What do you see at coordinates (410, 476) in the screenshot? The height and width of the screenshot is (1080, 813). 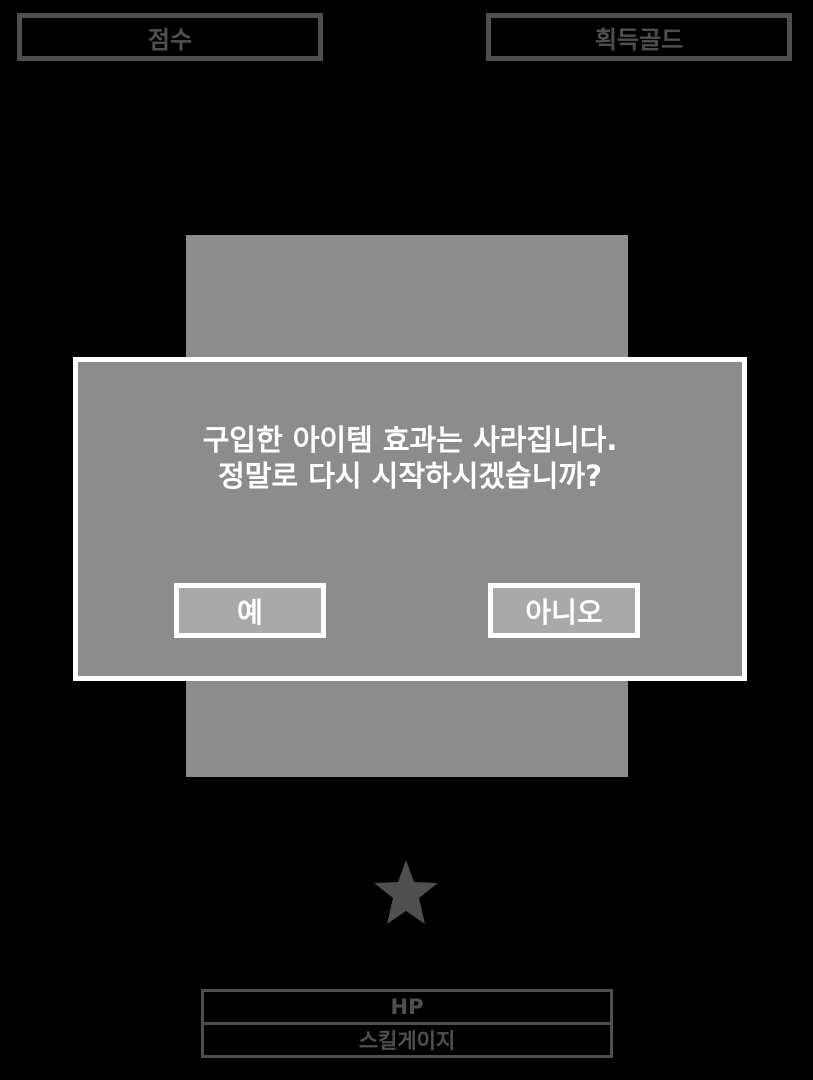 I see `dialog-message-line2: 정말로 다시 시작하시겠습니까?` at bounding box center [410, 476].